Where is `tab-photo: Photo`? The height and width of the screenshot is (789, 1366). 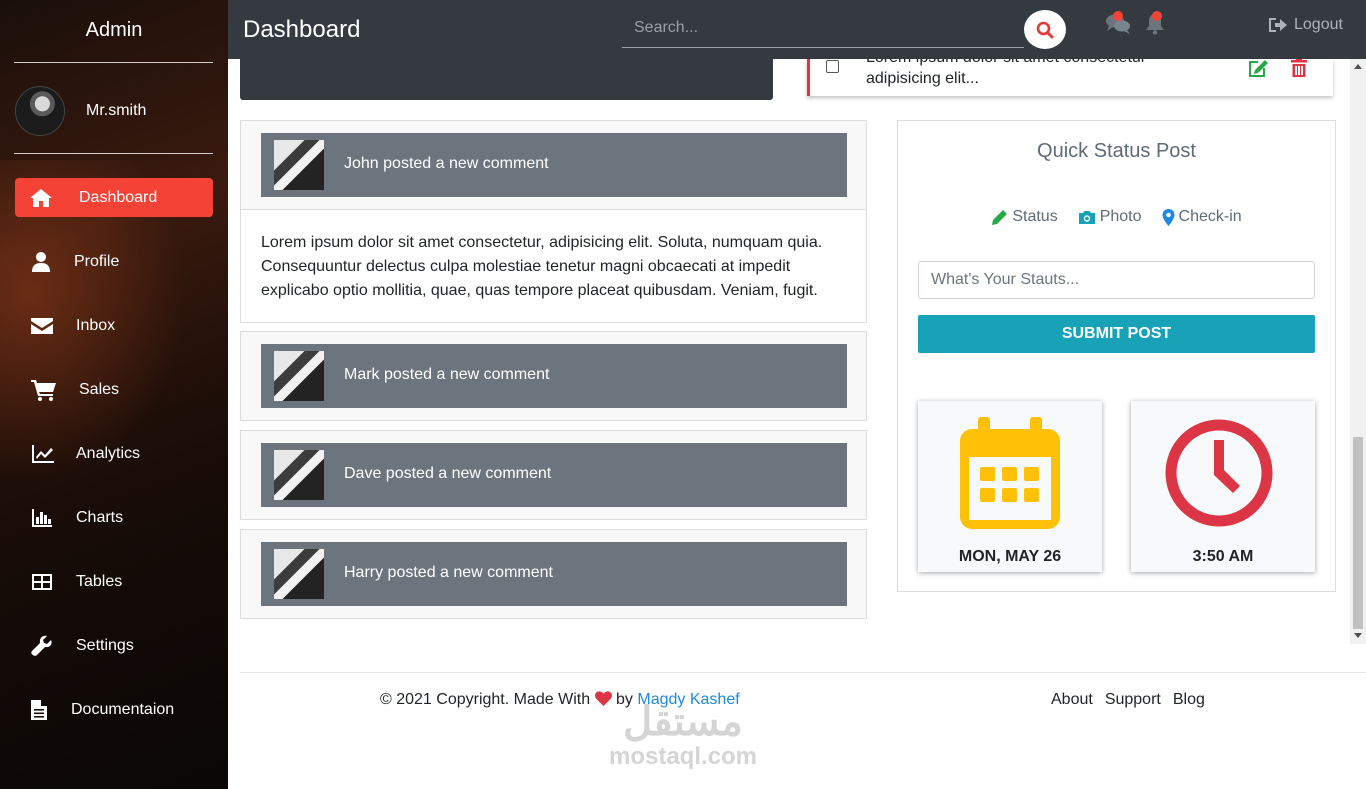 tab-photo: Photo is located at coordinates (1110, 217).